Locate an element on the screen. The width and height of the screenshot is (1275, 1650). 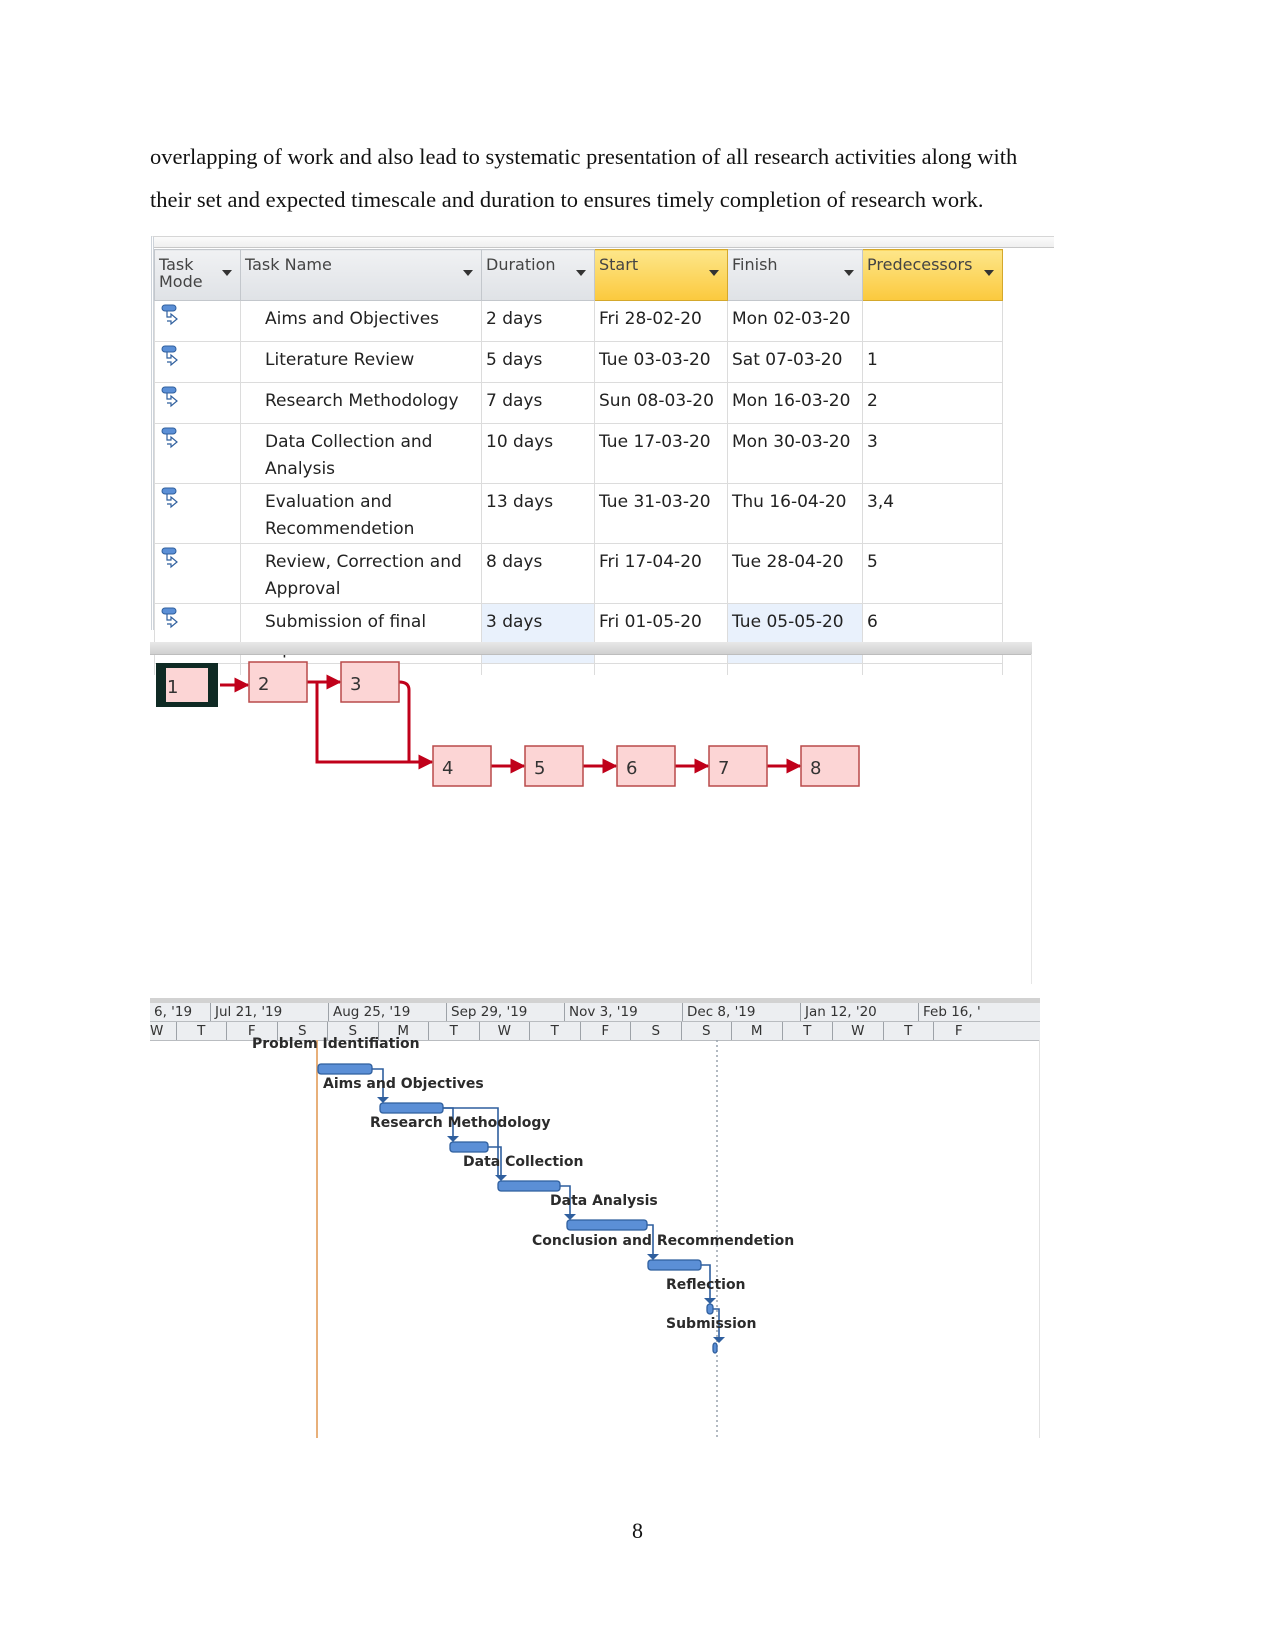
finish-cell: Mon 30-03-20 is located at coordinates (795, 453).